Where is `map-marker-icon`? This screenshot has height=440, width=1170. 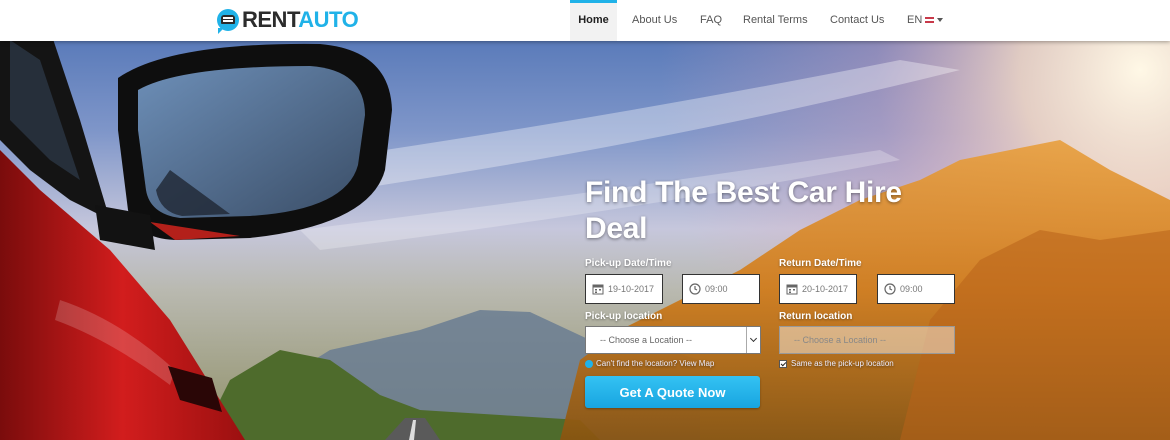
map-marker-icon is located at coordinates (589, 363).